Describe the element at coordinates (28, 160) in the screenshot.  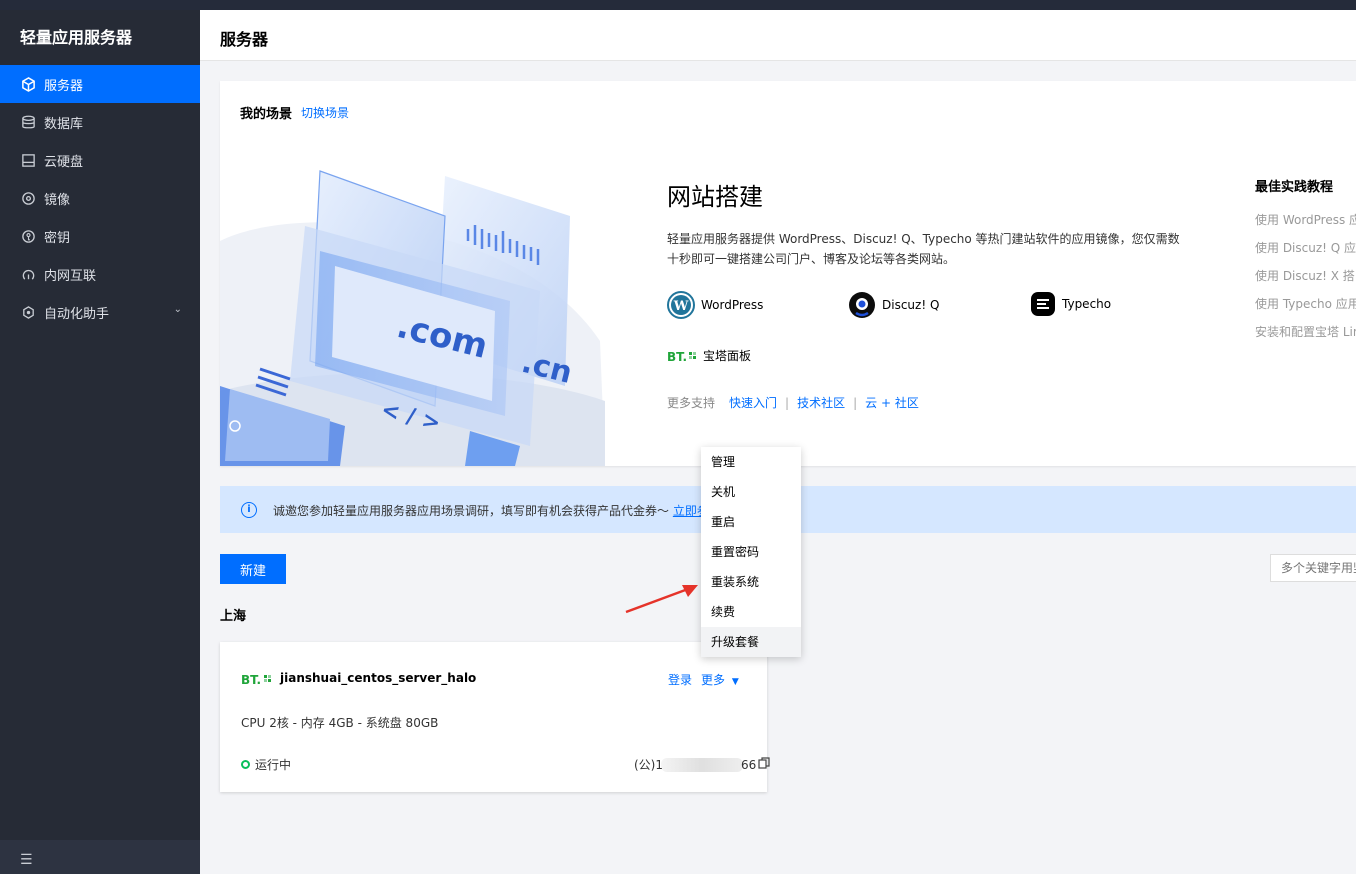
I see `disk-icon` at that location.